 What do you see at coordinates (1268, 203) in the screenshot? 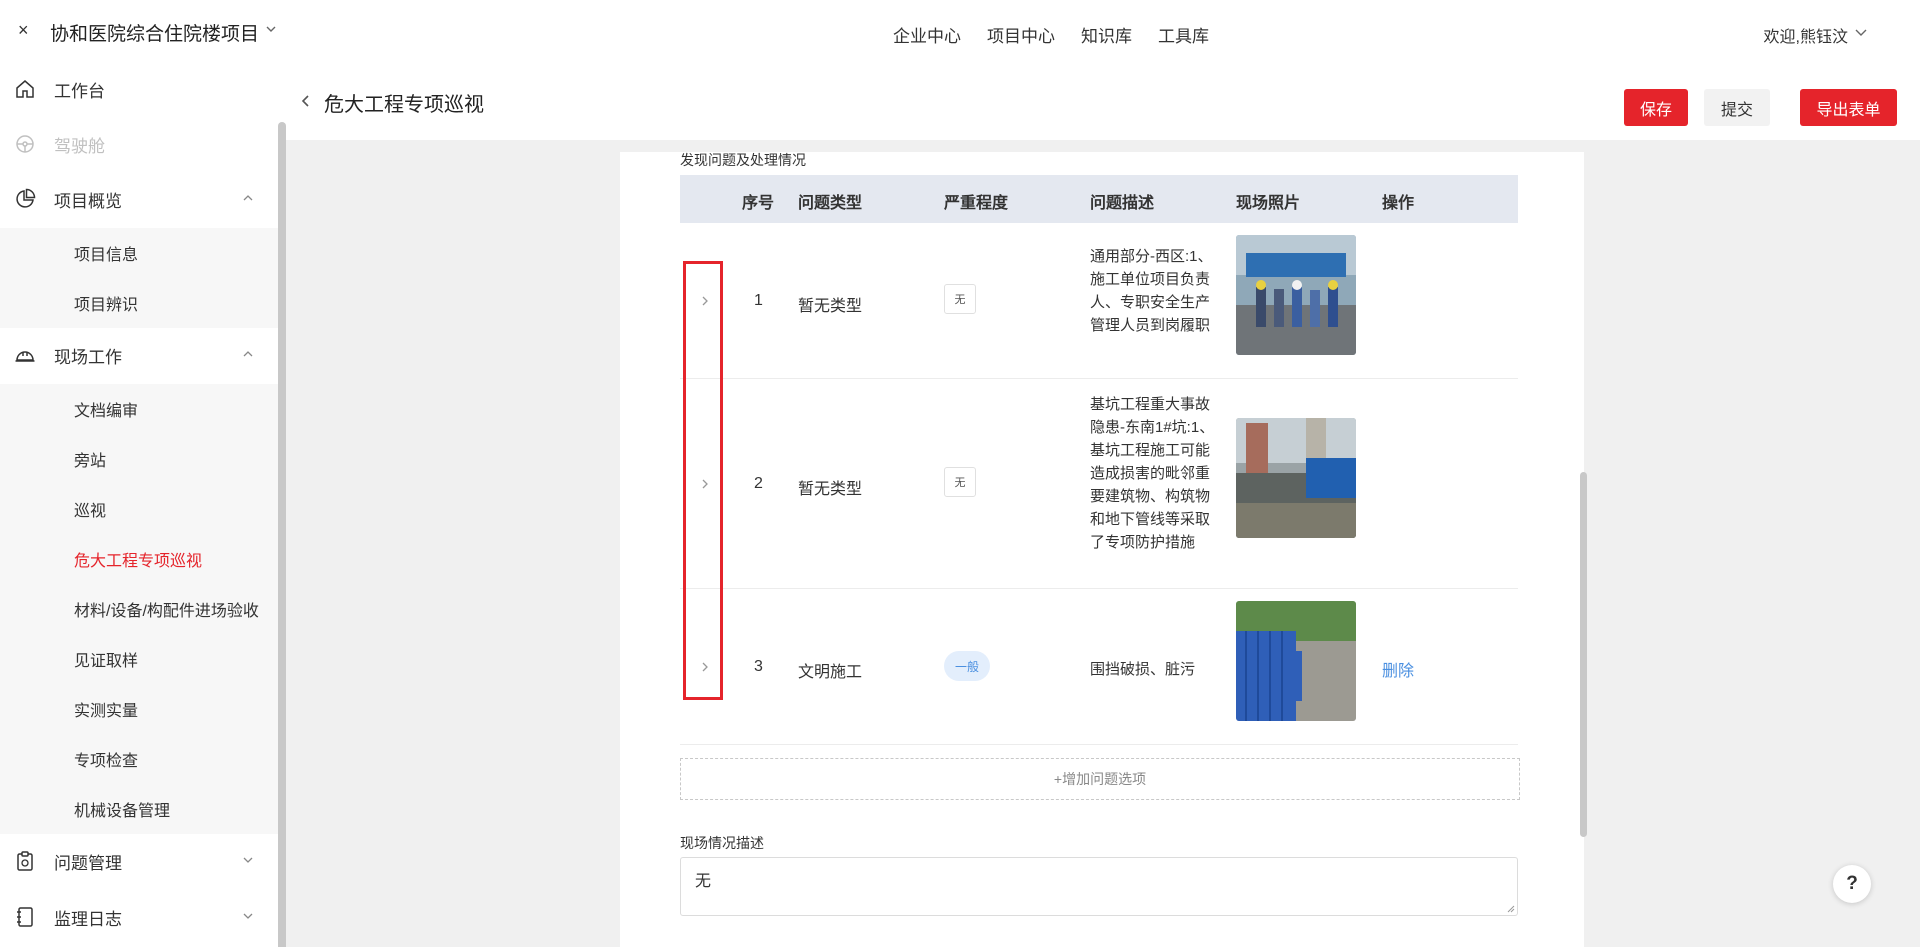
I see `column-header: 现场照片` at bounding box center [1268, 203].